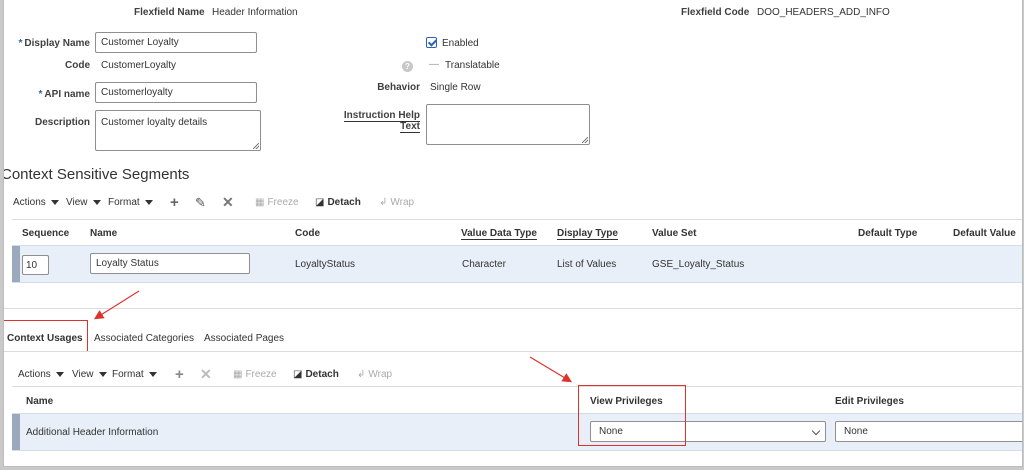 The width and height of the screenshot is (1024, 470). I want to click on arrow-to-view-privileges, so click(551, 369).